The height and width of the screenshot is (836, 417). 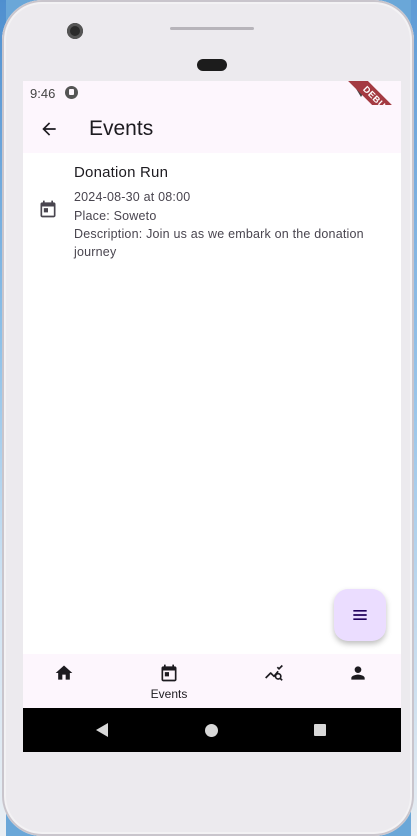 I want to click on nav-item-events: Events, so click(x=169, y=681).